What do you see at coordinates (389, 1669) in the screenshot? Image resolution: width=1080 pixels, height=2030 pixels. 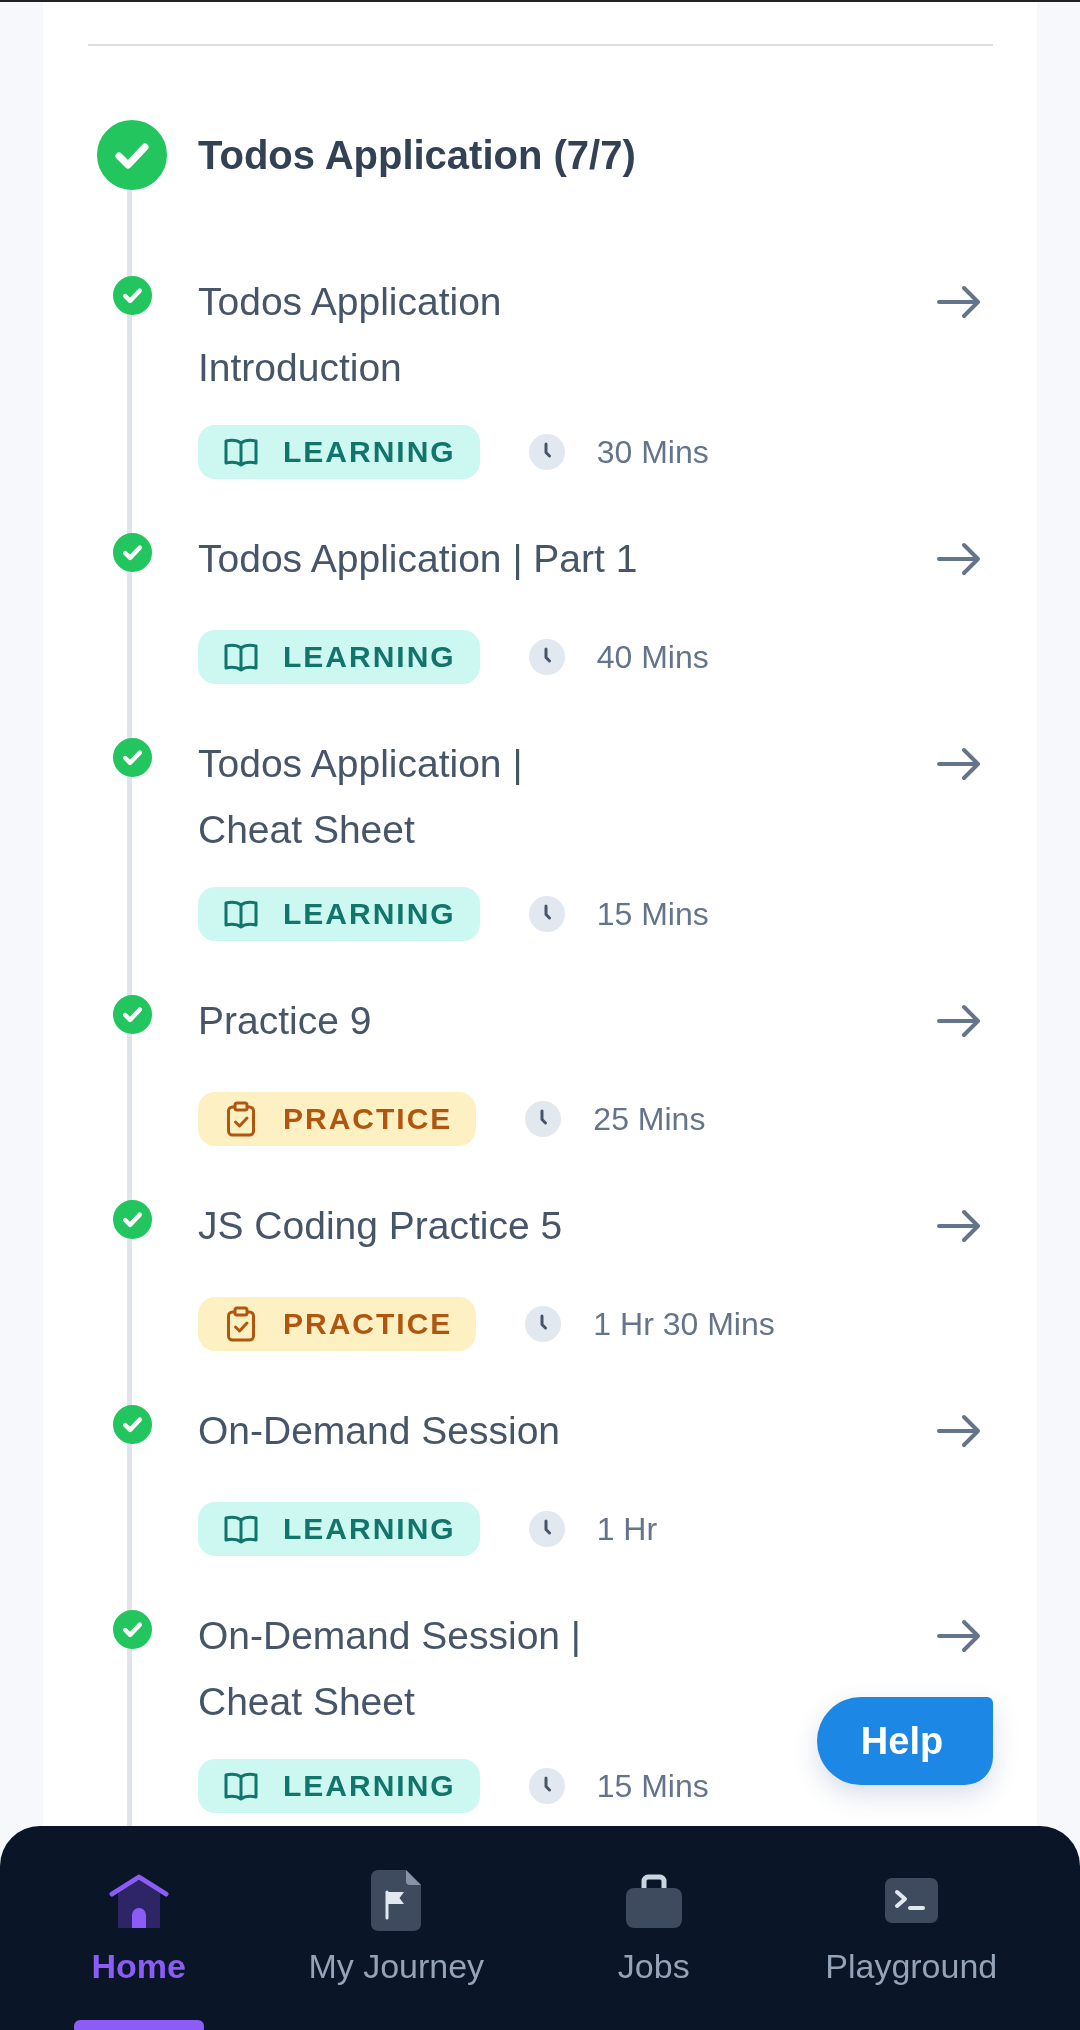 I see `lesson-title: On-Demand Session | Cheat Sheet` at bounding box center [389, 1669].